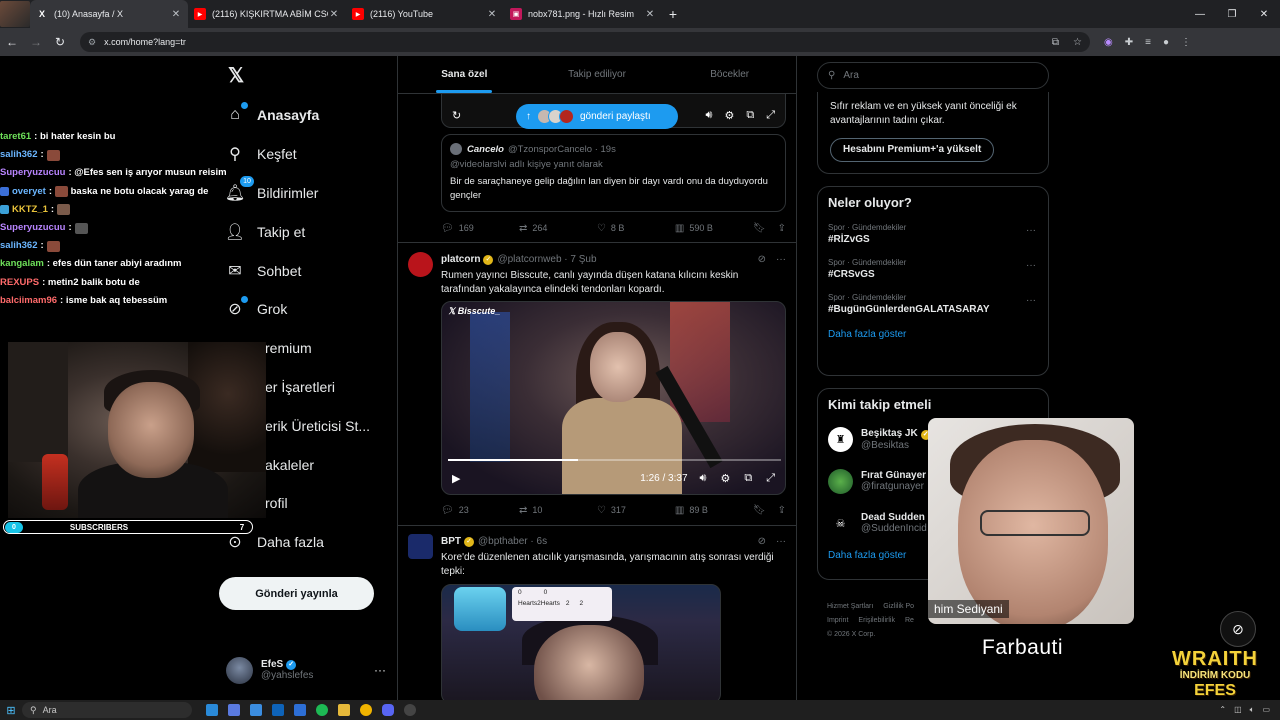 The height and width of the screenshot is (720, 1280). Describe the element at coordinates (562, 603) in the screenshot. I see `score-row: Hearts2Hearts 2 2` at that location.